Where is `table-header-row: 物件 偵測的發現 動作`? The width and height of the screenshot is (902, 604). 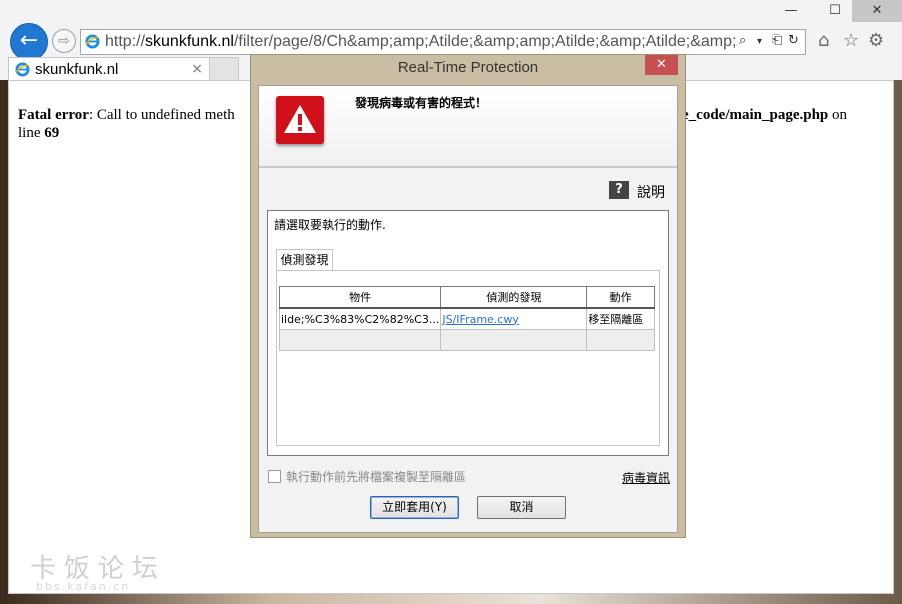
table-header-row: 物件 偵測的發現 動作 is located at coordinates (466, 297).